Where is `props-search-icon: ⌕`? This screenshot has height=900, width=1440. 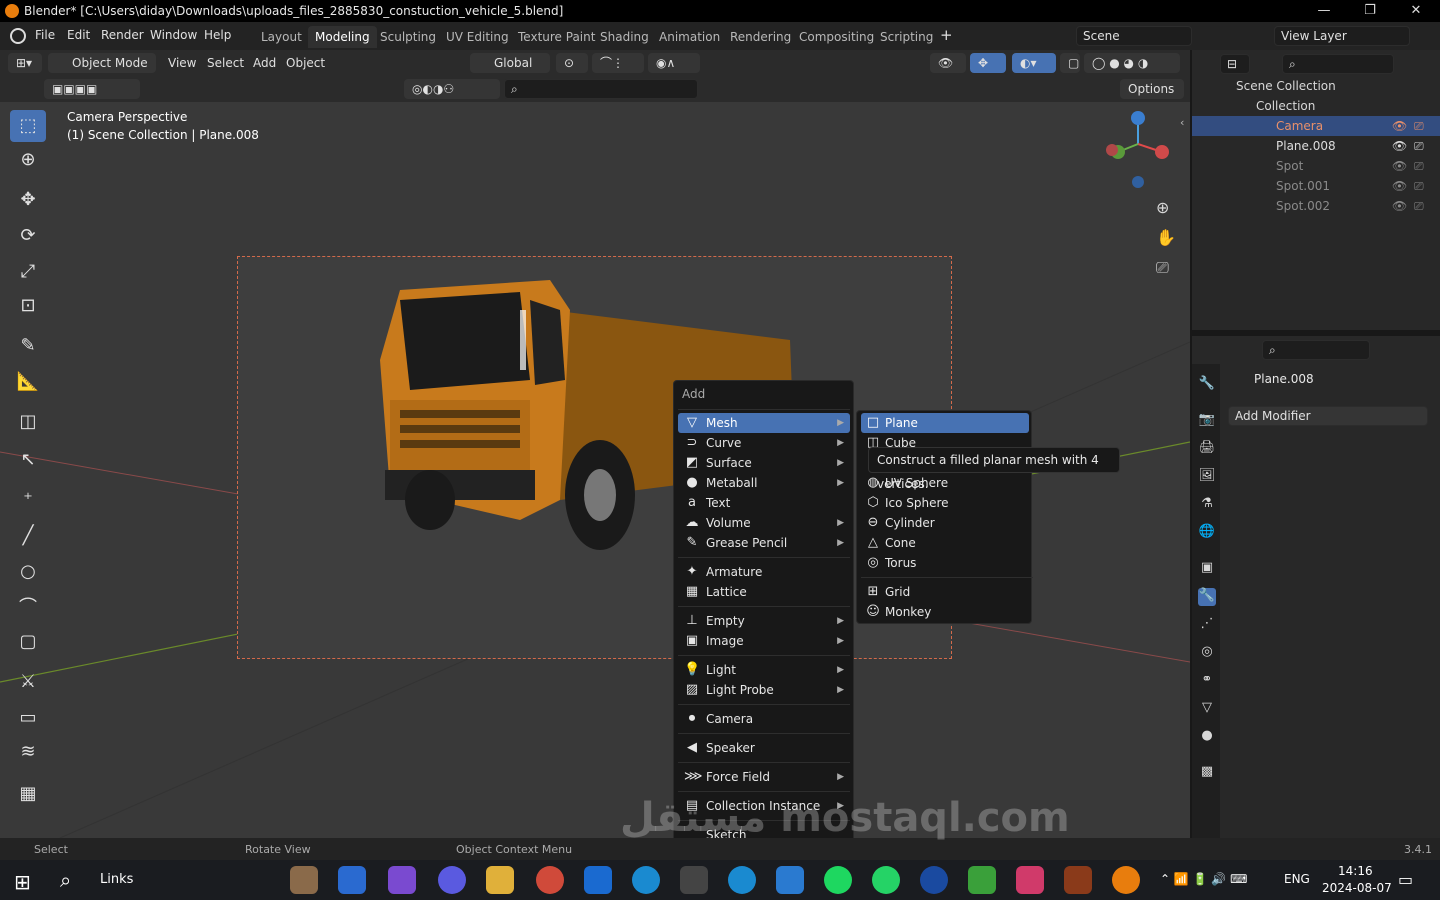 props-search-icon: ⌕ is located at coordinates (1316, 350).